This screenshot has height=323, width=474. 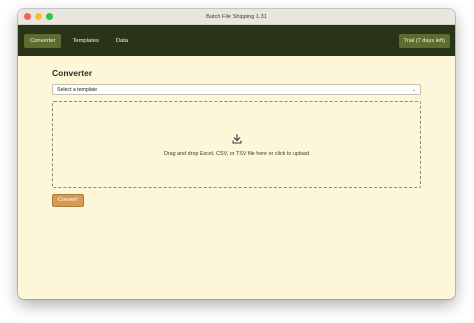 I want to click on nav-tab-data: Data, so click(x=122, y=41).